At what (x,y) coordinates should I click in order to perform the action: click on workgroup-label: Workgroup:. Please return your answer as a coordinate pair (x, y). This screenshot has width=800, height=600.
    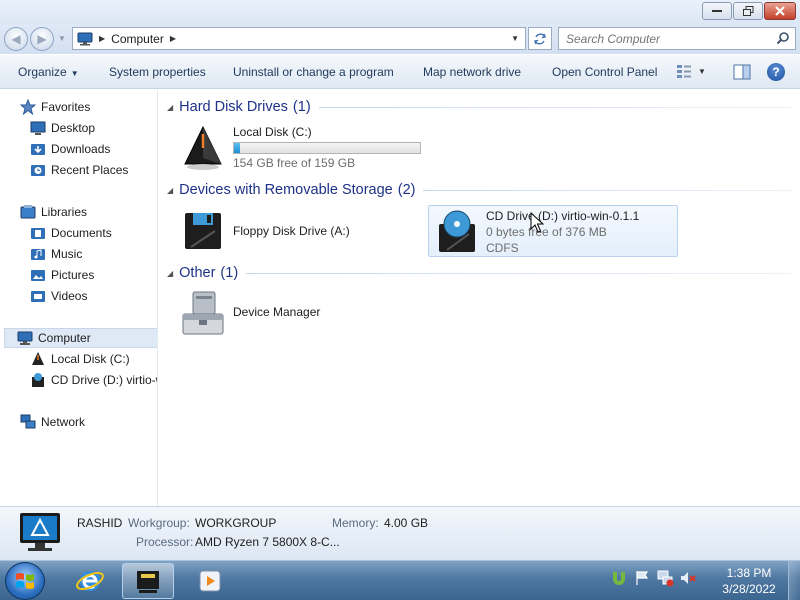
    Looking at the image, I should click on (159, 523).